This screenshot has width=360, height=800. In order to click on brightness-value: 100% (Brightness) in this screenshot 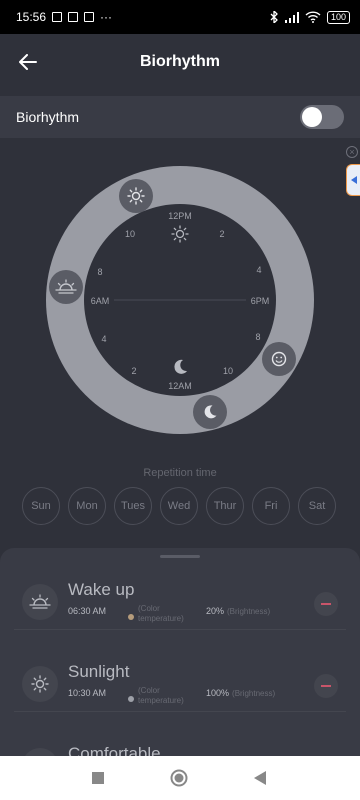, I will do `click(241, 693)`.